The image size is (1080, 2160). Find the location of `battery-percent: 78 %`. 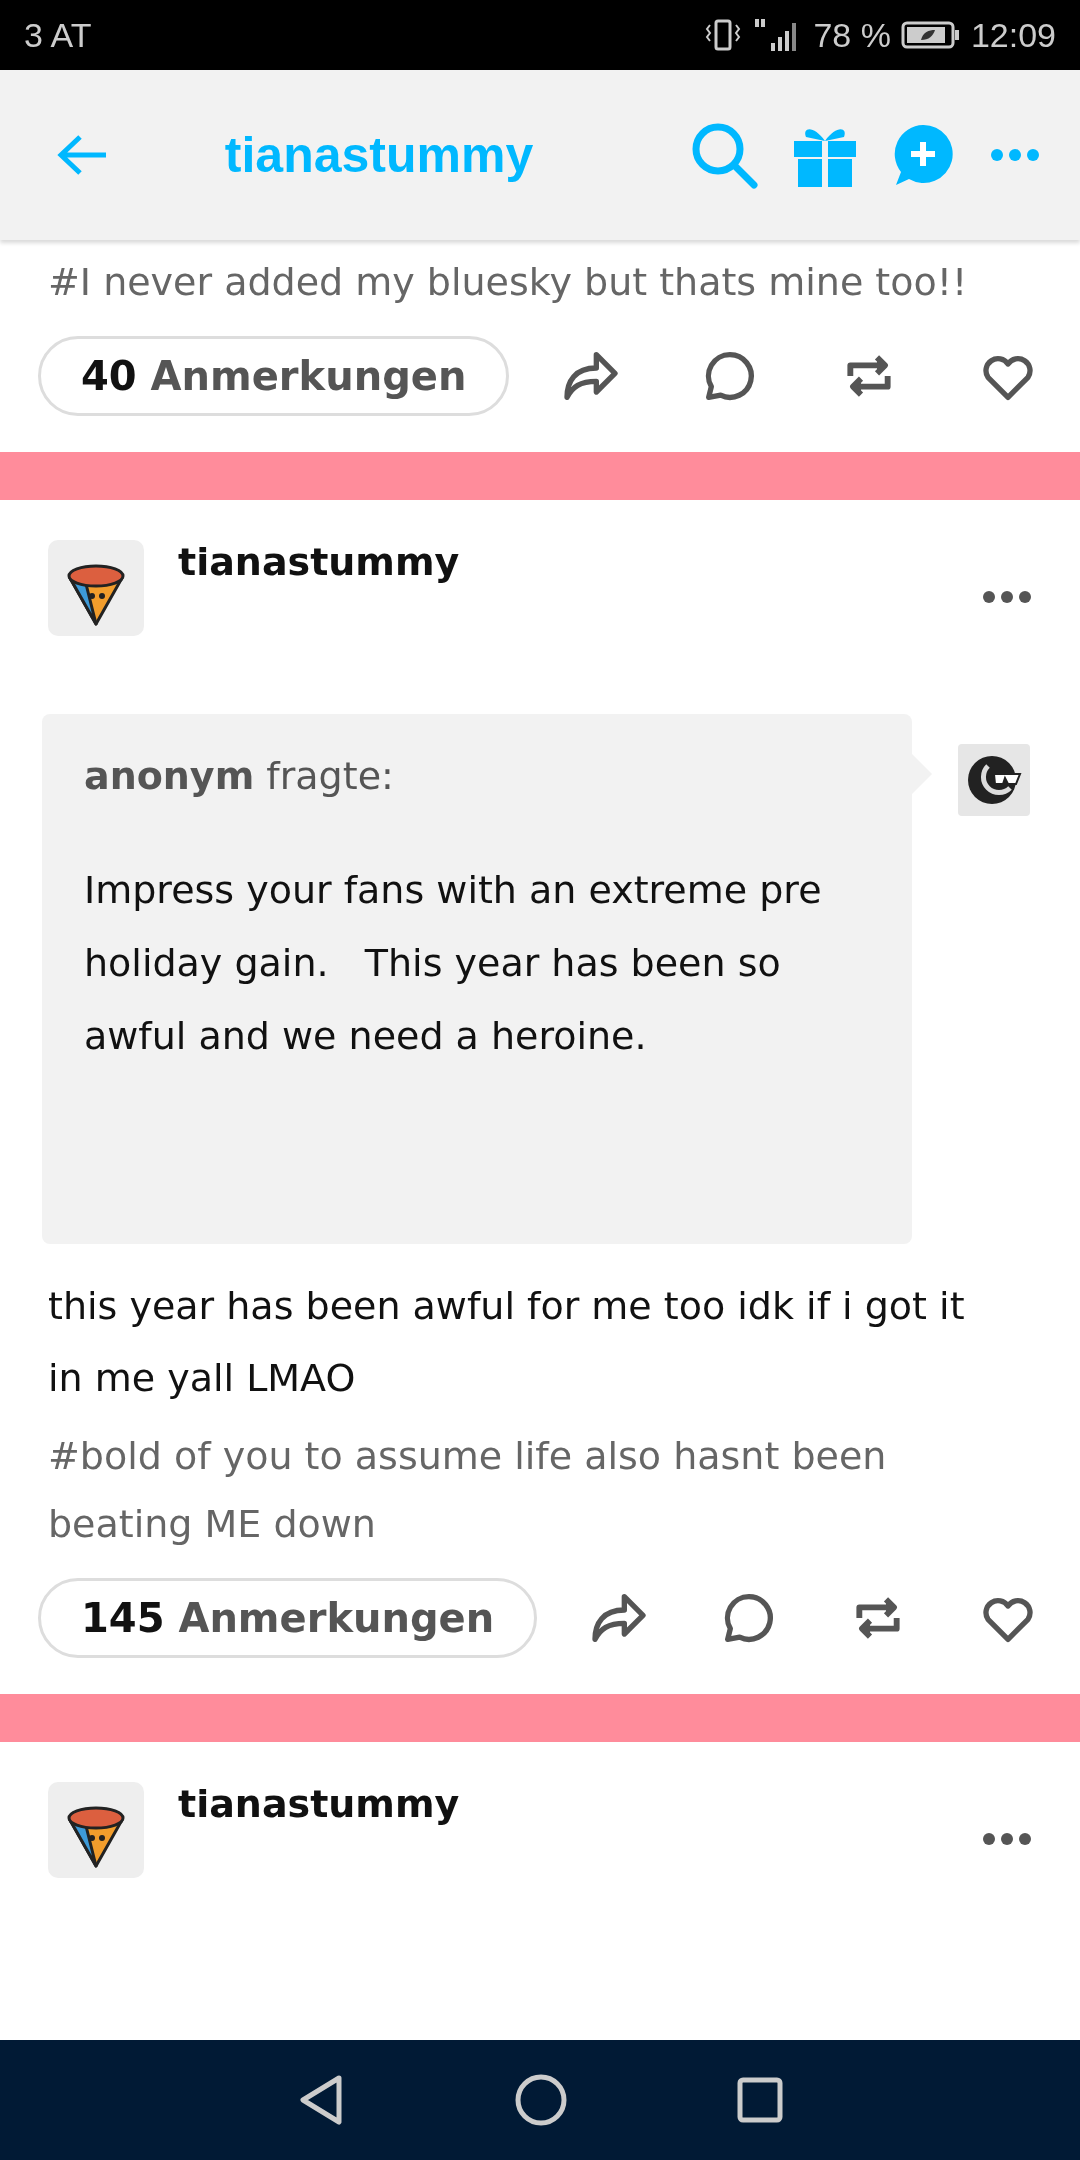

battery-percent: 78 % is located at coordinates (852, 35).